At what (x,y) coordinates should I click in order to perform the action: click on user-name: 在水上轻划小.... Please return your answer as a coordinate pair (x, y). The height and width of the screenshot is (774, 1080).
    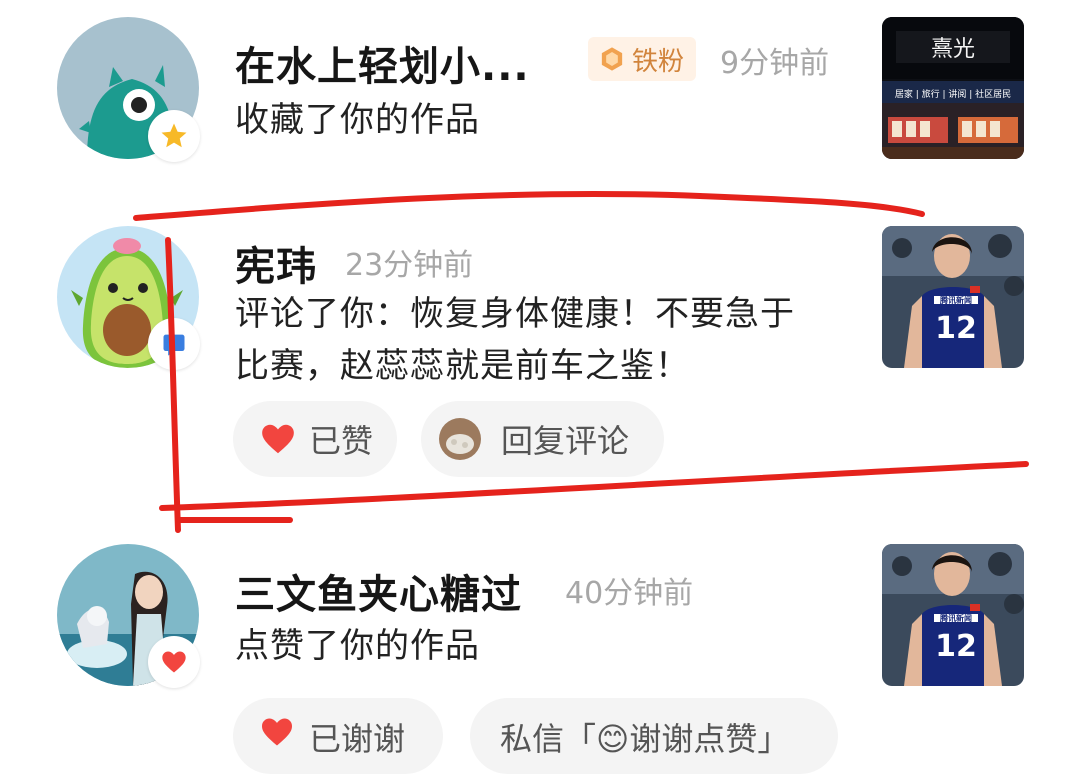
    Looking at the image, I should click on (382, 63).